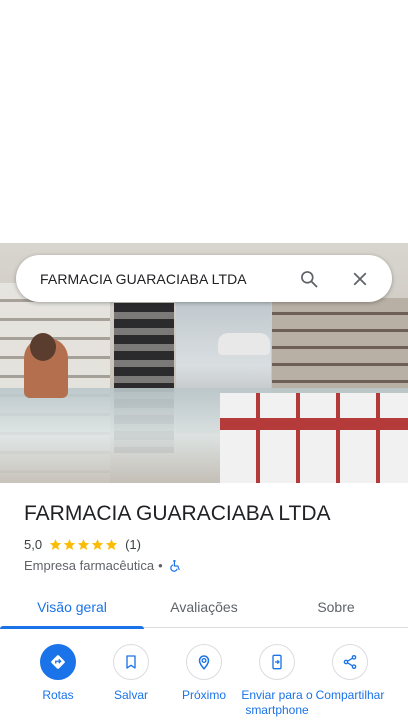 The width and height of the screenshot is (408, 726). Describe the element at coordinates (174, 565) in the screenshot. I see `wheelchair-accessible-icon` at that location.